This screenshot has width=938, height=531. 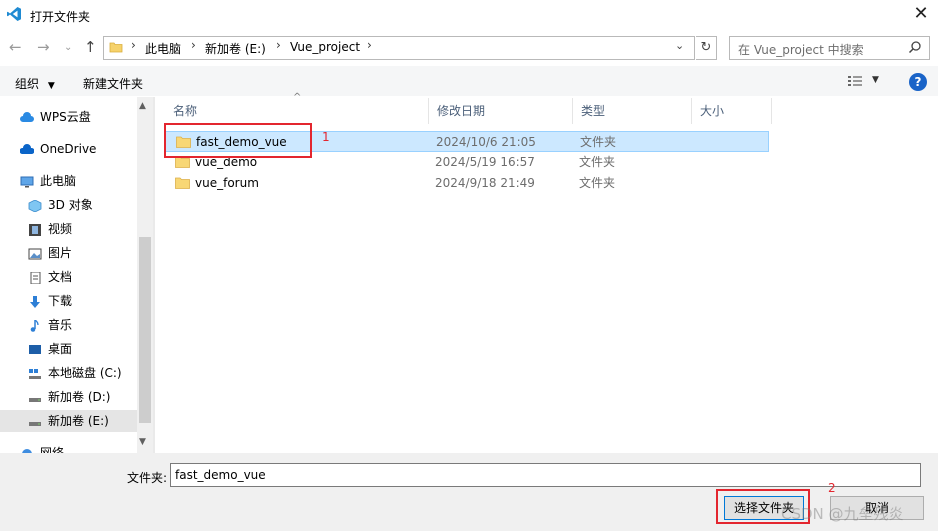 I want to click on sidebar-item-label: OneDrive, so click(x=68, y=149).